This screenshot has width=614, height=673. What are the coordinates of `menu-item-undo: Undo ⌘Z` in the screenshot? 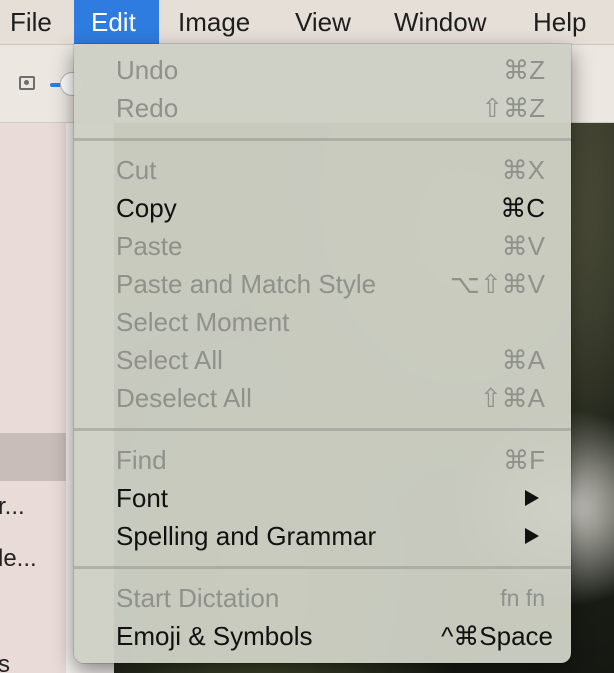 It's located at (322, 70).